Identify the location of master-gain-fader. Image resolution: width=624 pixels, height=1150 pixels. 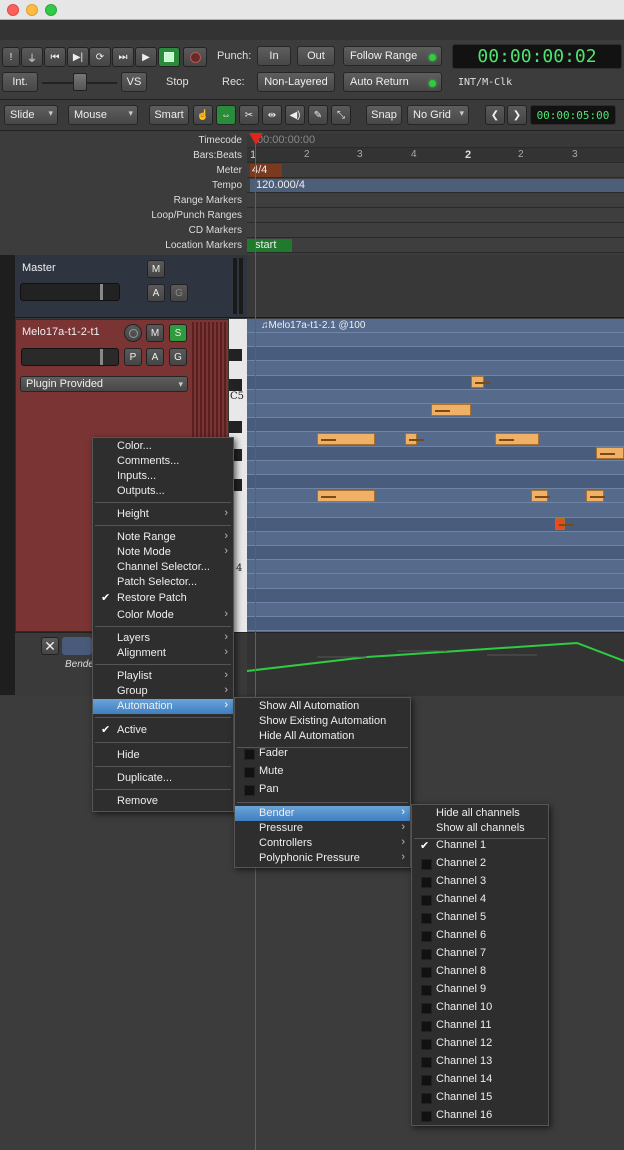
(70, 292).